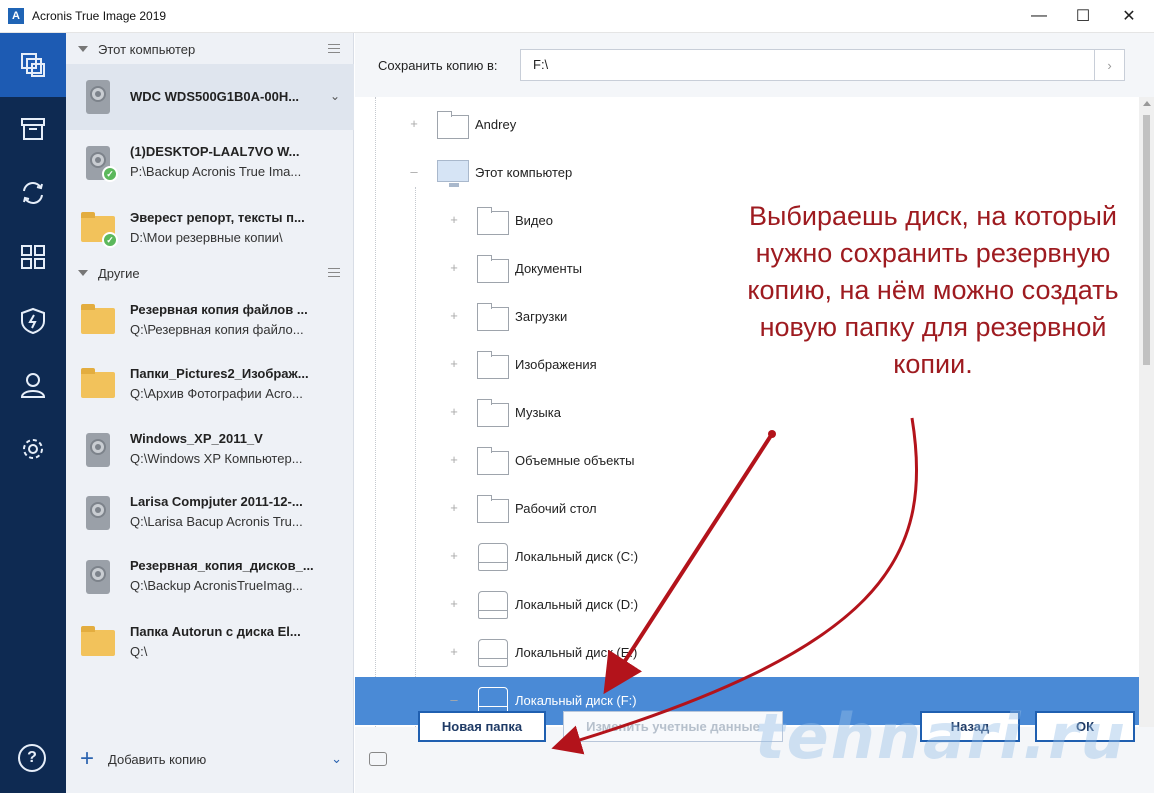 The height and width of the screenshot is (793, 1154). I want to click on go-arrow-icon: ›, so click(1110, 65).